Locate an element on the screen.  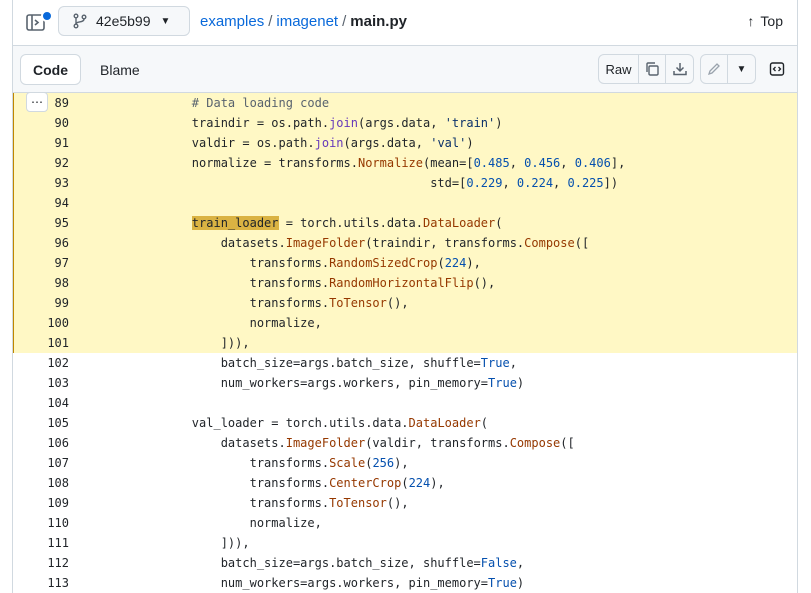
code-token: 224 is located at coordinates (455, 263).